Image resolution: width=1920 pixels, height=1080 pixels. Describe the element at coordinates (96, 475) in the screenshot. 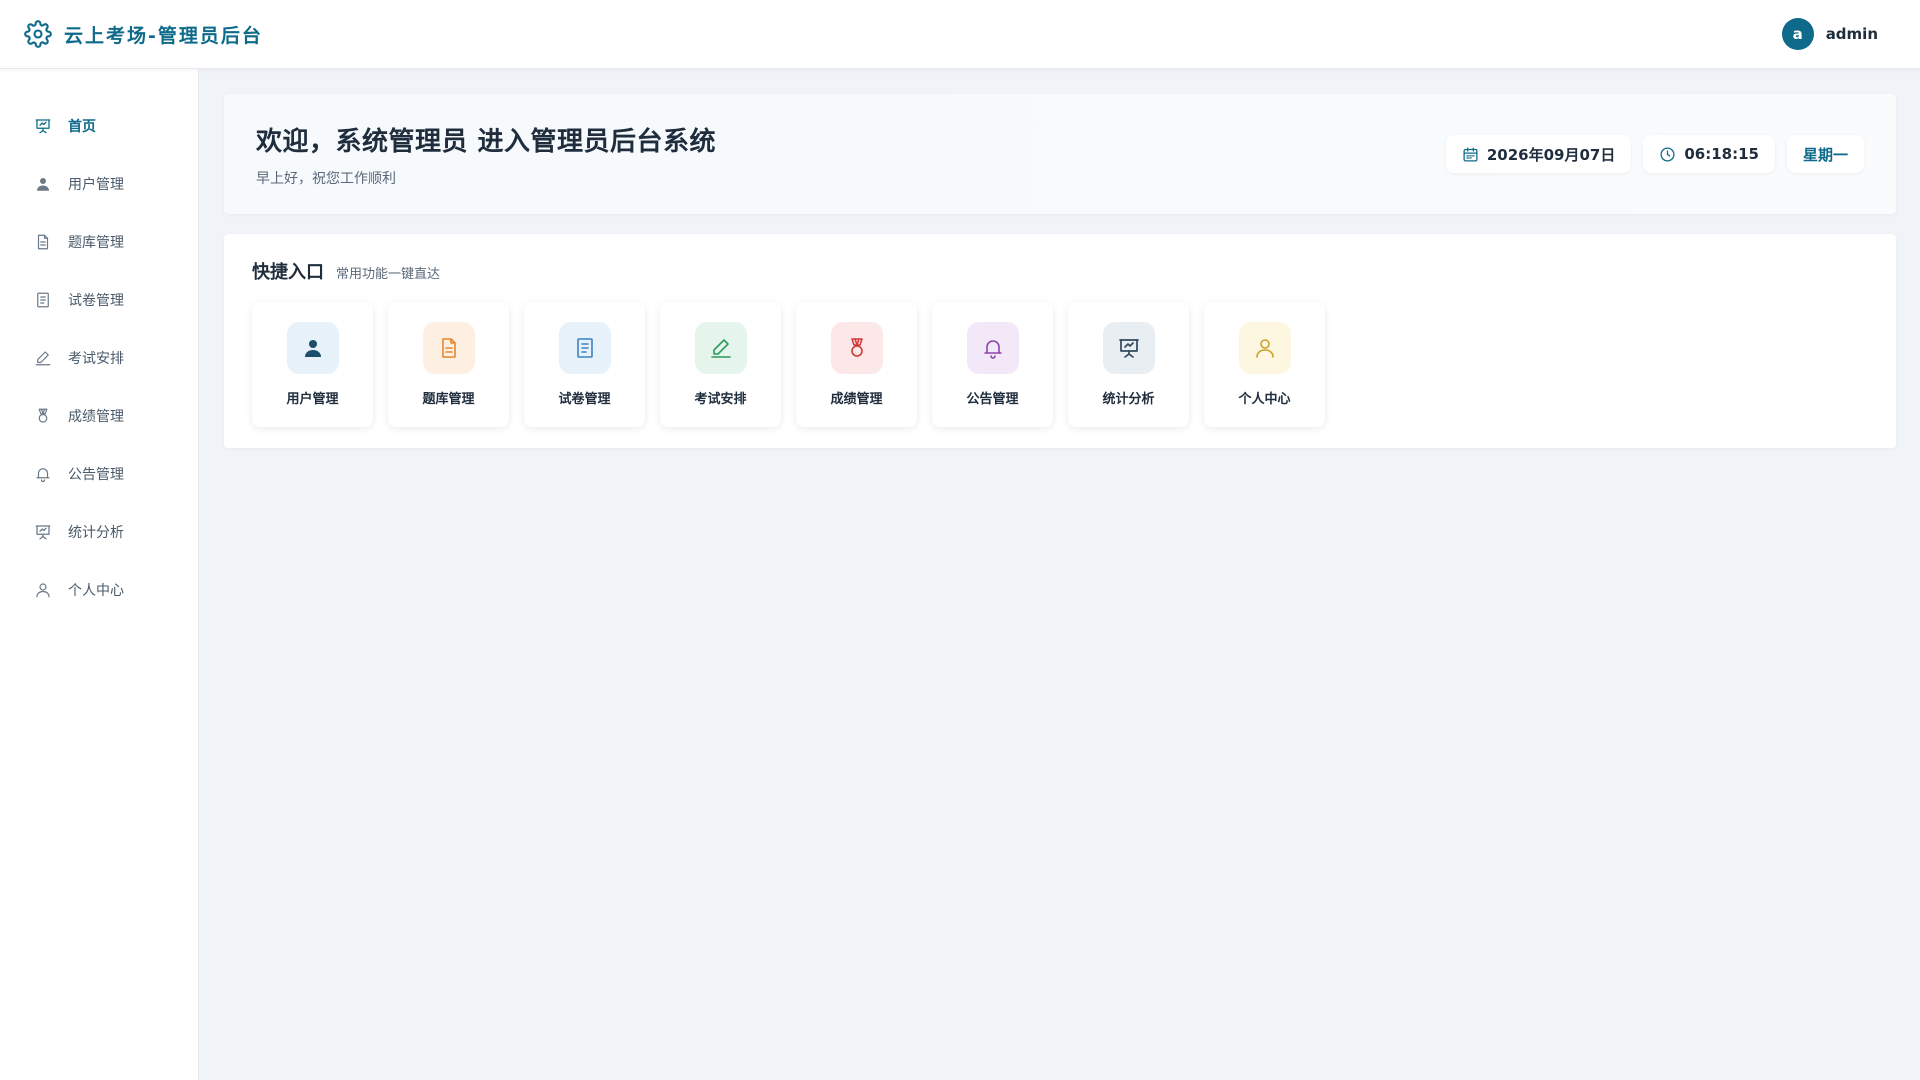

I see `sidebar-item-label: 公告管理` at that location.